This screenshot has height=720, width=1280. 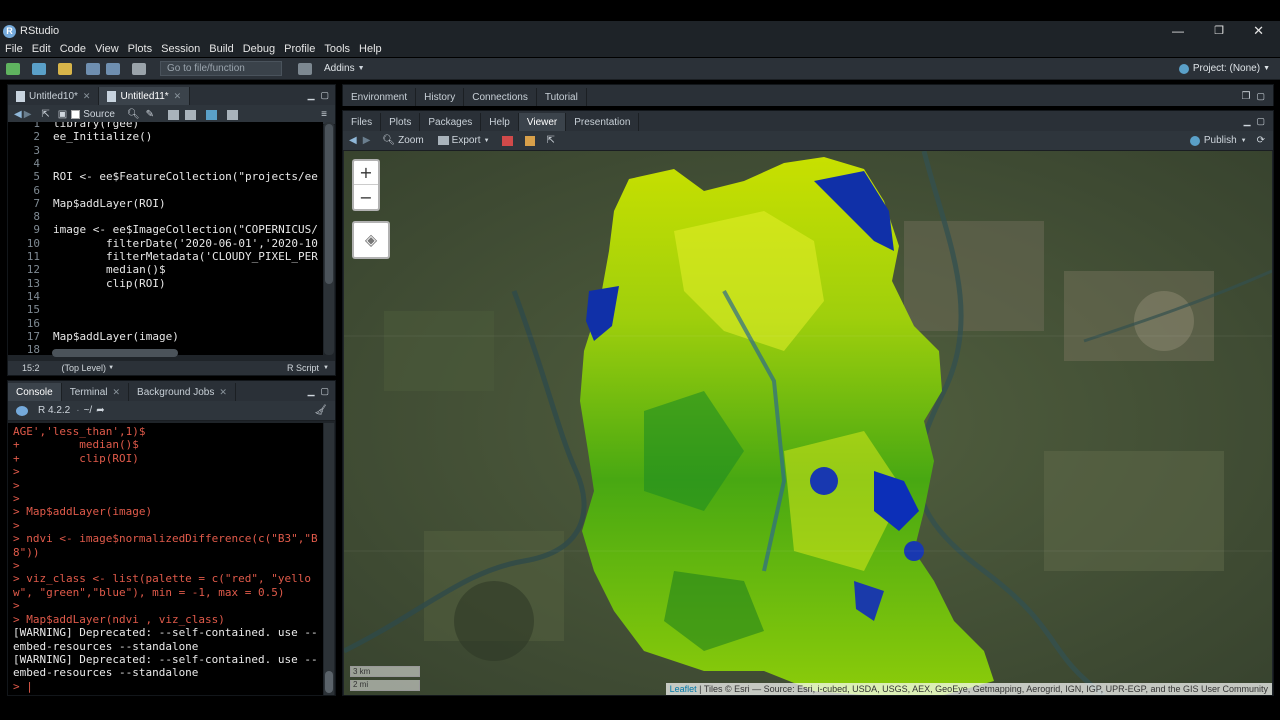 What do you see at coordinates (233, 114) in the screenshot?
I see `source-menu-icon` at bounding box center [233, 114].